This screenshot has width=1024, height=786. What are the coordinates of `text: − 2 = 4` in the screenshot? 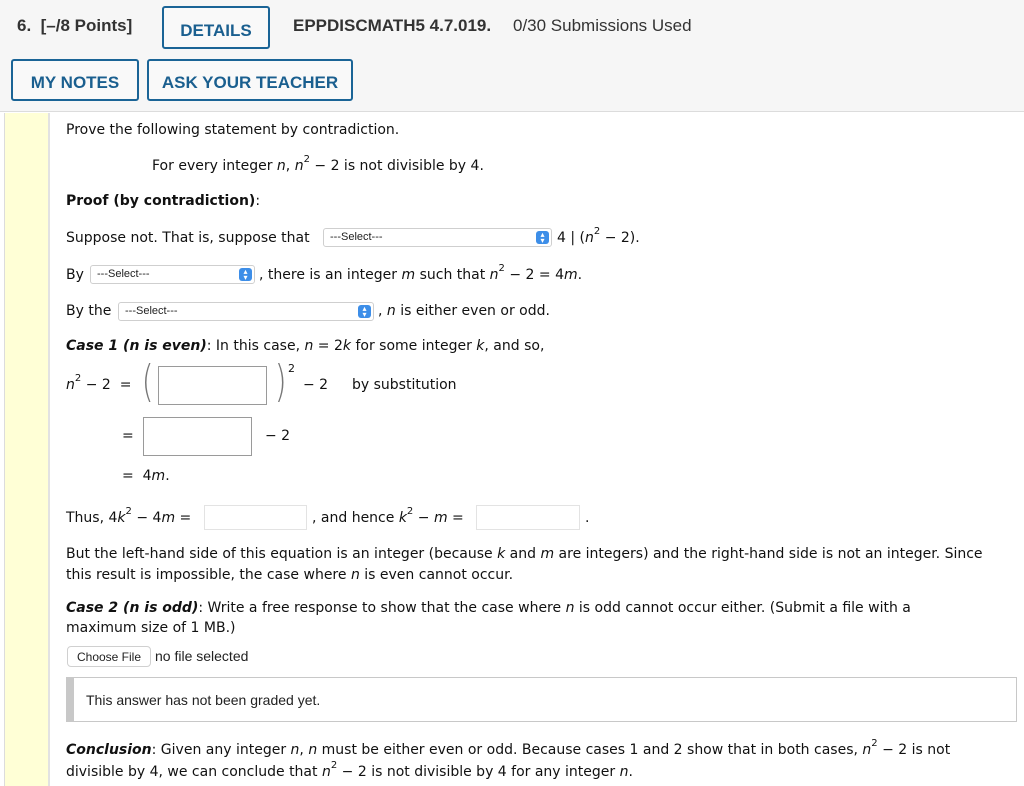 It's located at (534, 275).